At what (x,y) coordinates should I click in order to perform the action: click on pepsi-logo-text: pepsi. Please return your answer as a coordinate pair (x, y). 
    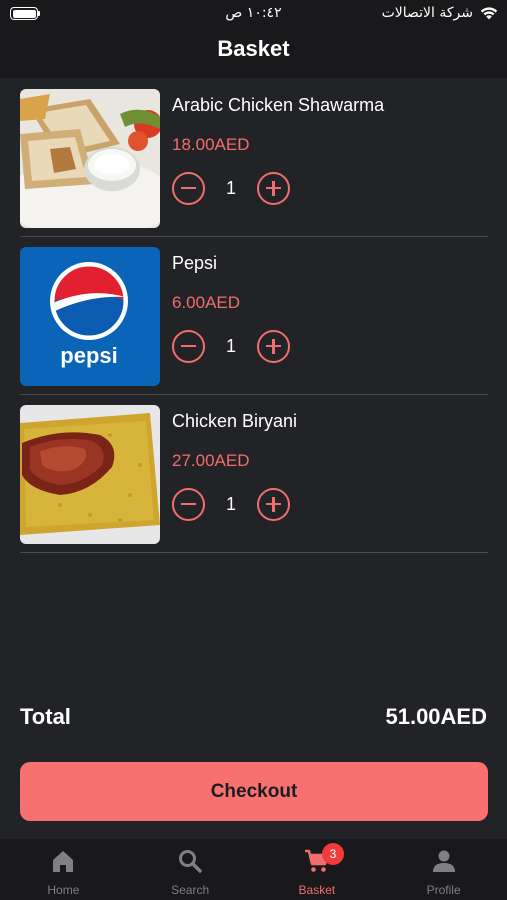
    Looking at the image, I should click on (88, 355).